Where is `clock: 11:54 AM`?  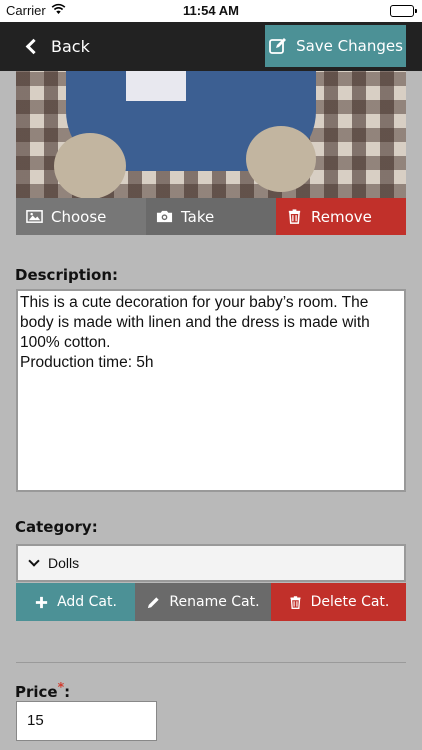
clock: 11:54 AM is located at coordinates (211, 10).